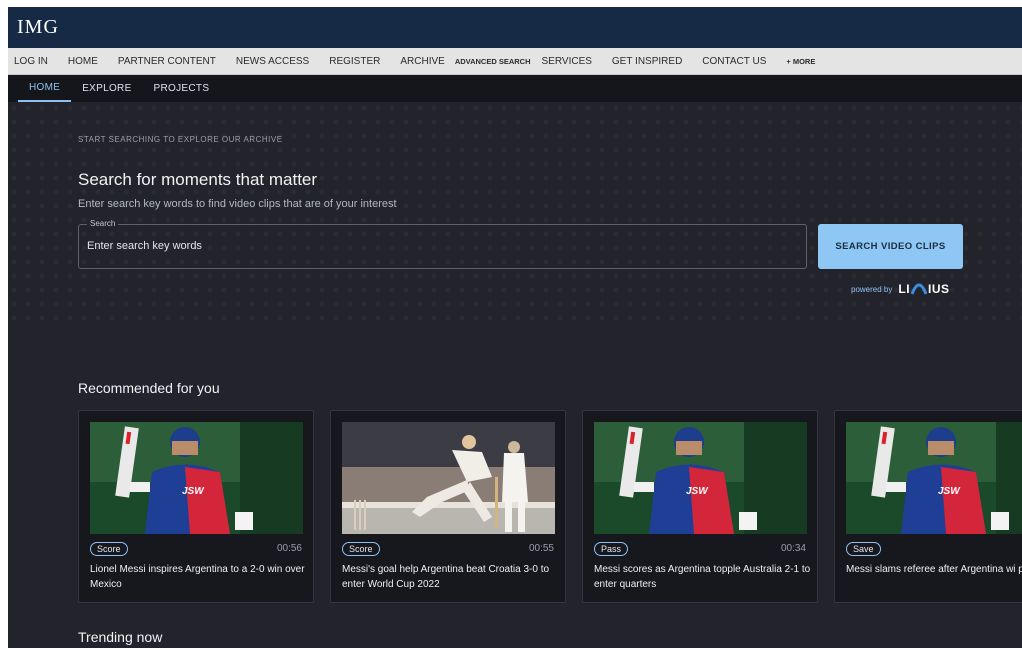 The width and height of the screenshot is (1022, 648). Describe the element at coordinates (272, 61) in the screenshot. I see `nav-news-access: NEWS ACCESS` at that location.